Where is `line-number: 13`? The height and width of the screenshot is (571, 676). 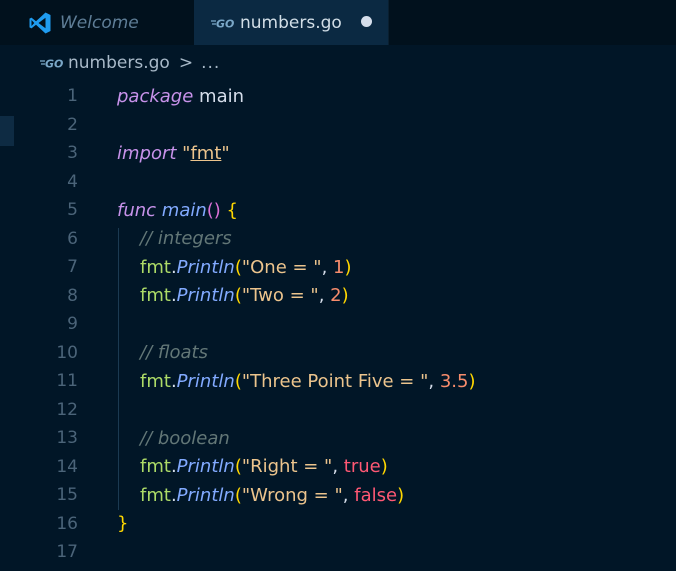
line-number: 13 is located at coordinates (67, 438).